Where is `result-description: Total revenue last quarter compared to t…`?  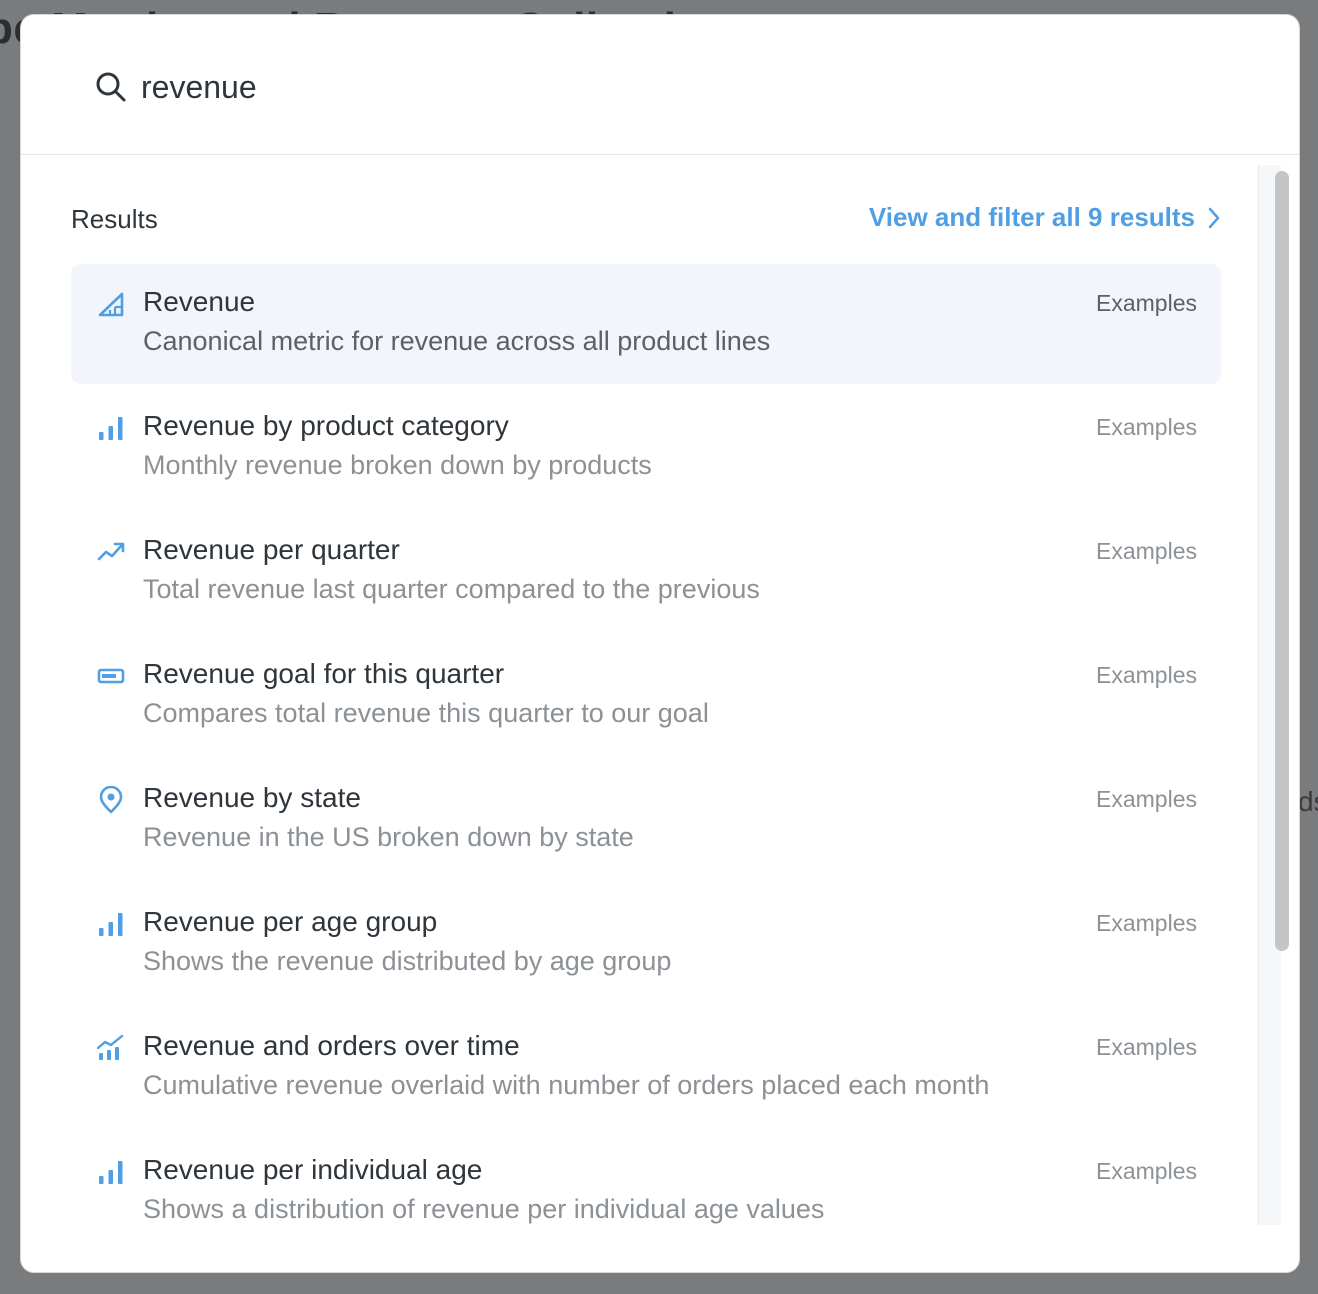 result-description: Total revenue last quarter compared to t… is located at coordinates (451, 589).